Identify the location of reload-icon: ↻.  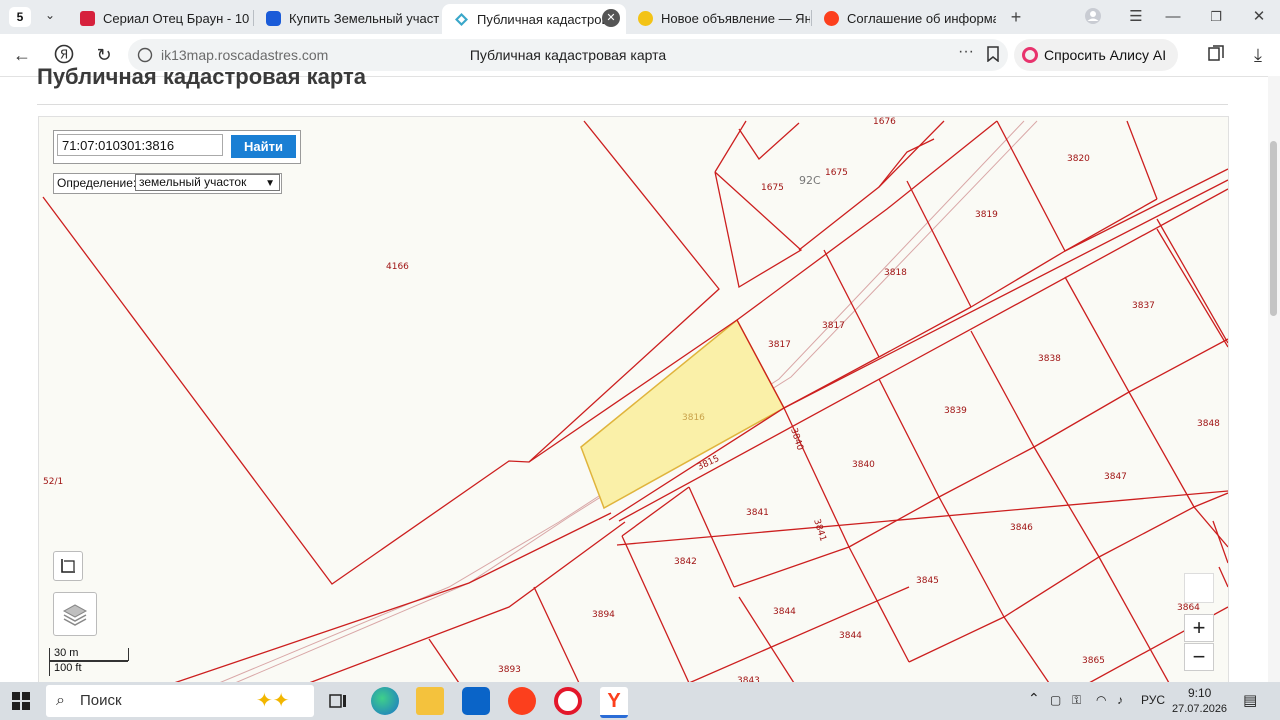
(104, 55).